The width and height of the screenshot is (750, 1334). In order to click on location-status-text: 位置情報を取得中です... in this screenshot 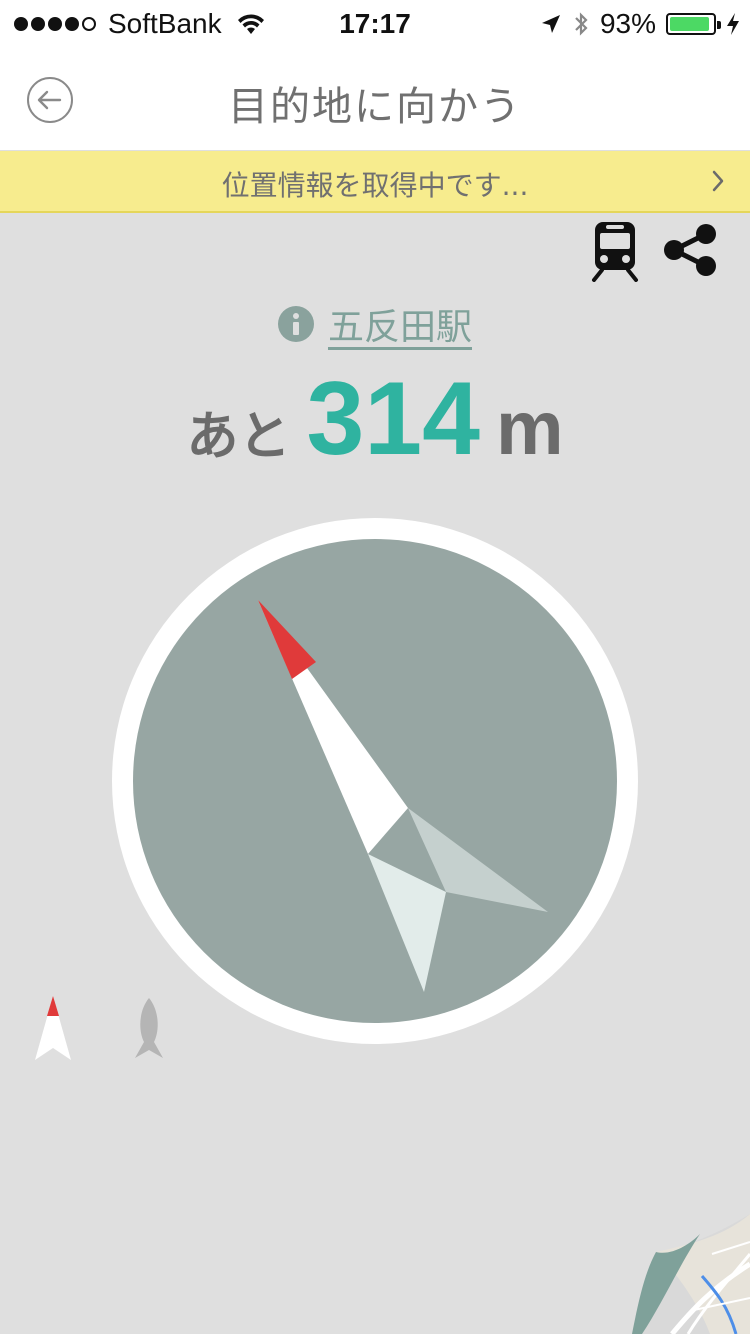, I will do `click(375, 185)`.